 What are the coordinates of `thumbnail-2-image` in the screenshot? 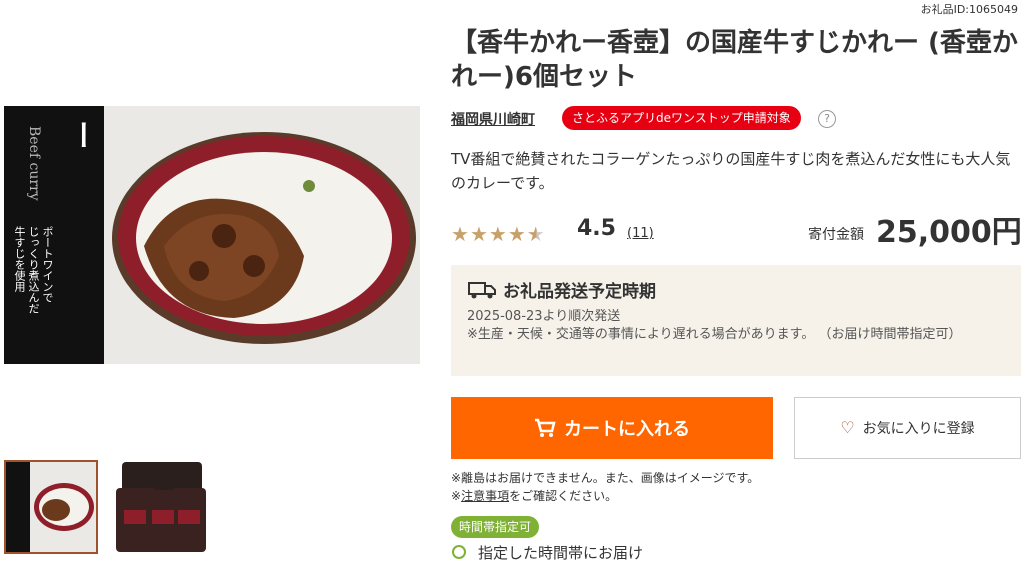 It's located at (161, 507).